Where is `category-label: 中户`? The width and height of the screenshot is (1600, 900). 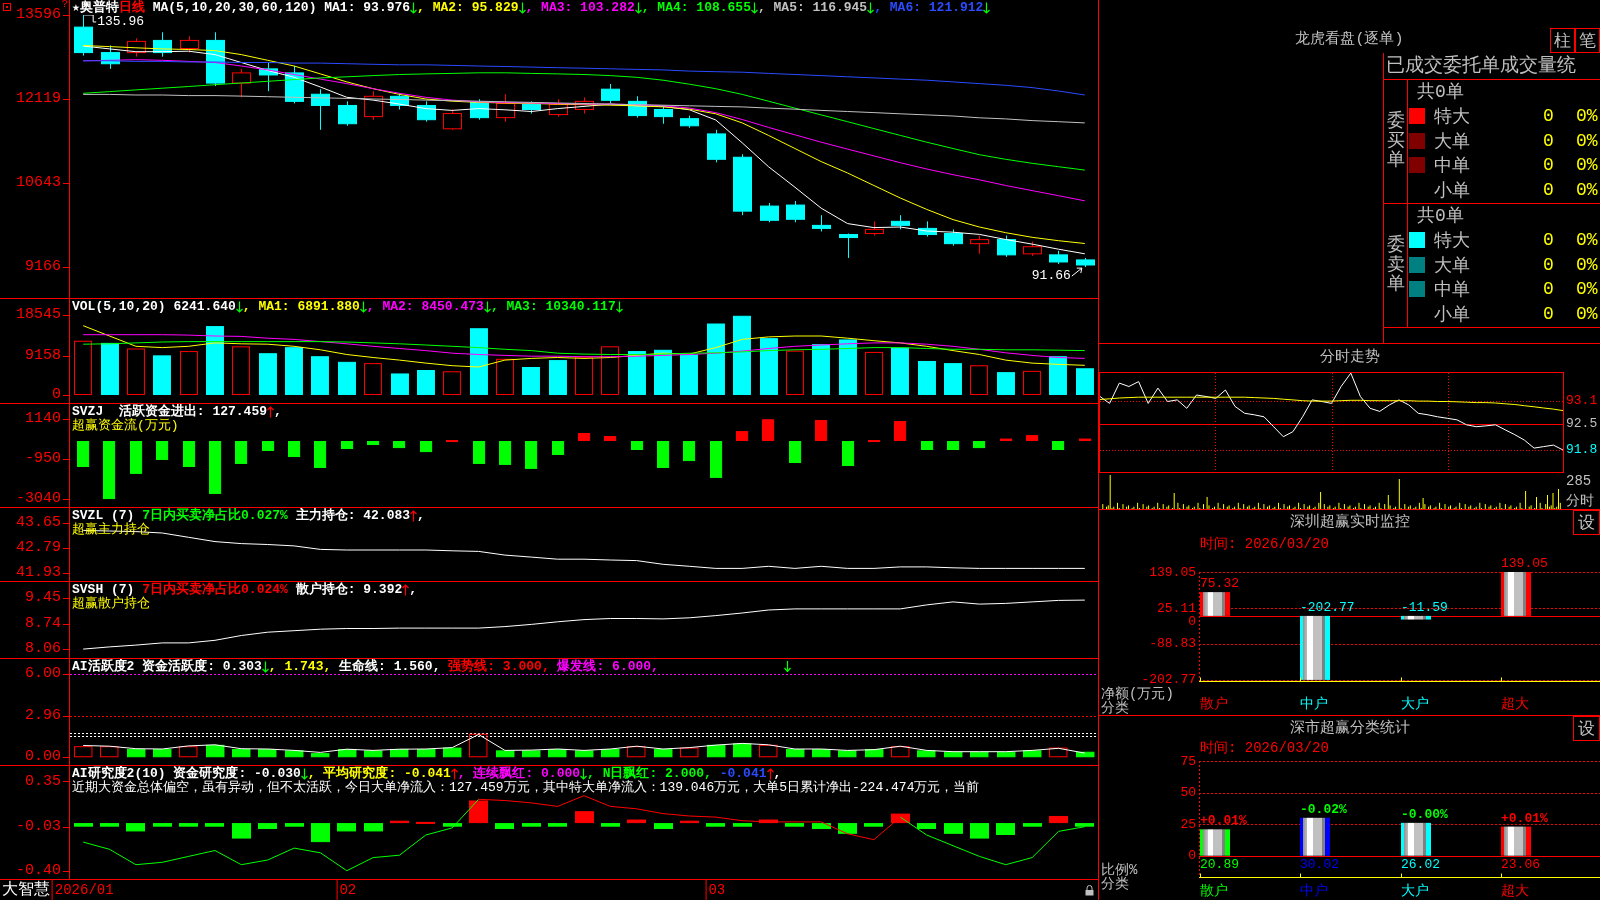 category-label: 中户 is located at coordinates (1314, 705).